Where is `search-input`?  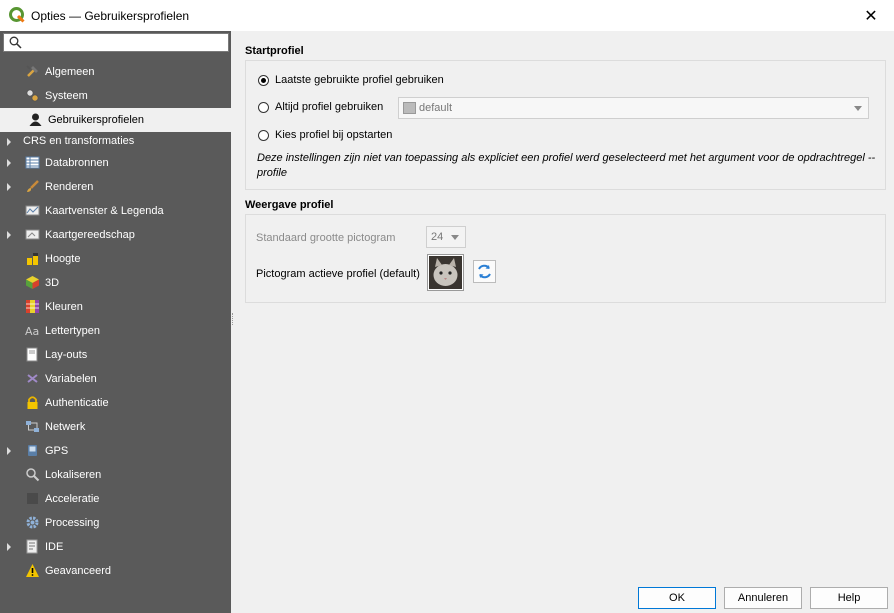
search-input is located at coordinates (116, 42).